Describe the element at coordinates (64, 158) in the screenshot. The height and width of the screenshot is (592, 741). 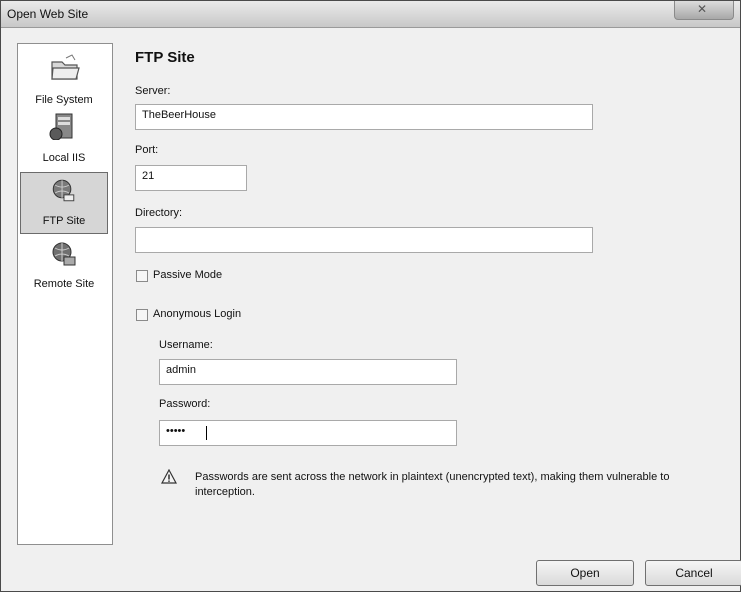
I see `sidebar-item-label: Local IIS` at that location.